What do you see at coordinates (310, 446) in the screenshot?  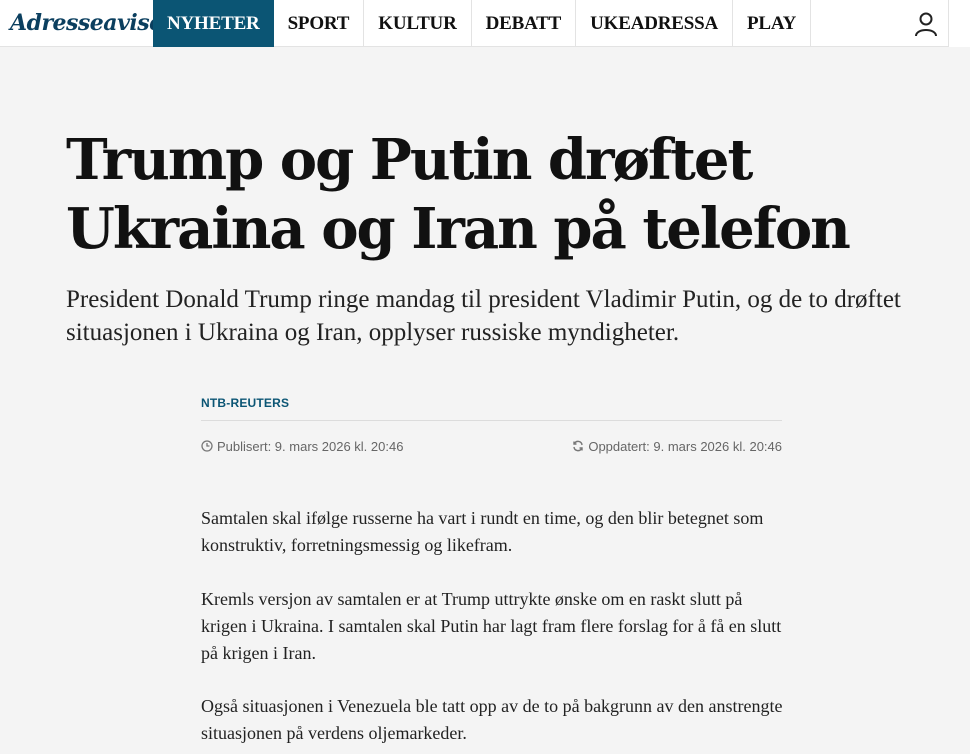 I see `published-text: Publisert: 9. mars 2026 kl. 20:46` at bounding box center [310, 446].